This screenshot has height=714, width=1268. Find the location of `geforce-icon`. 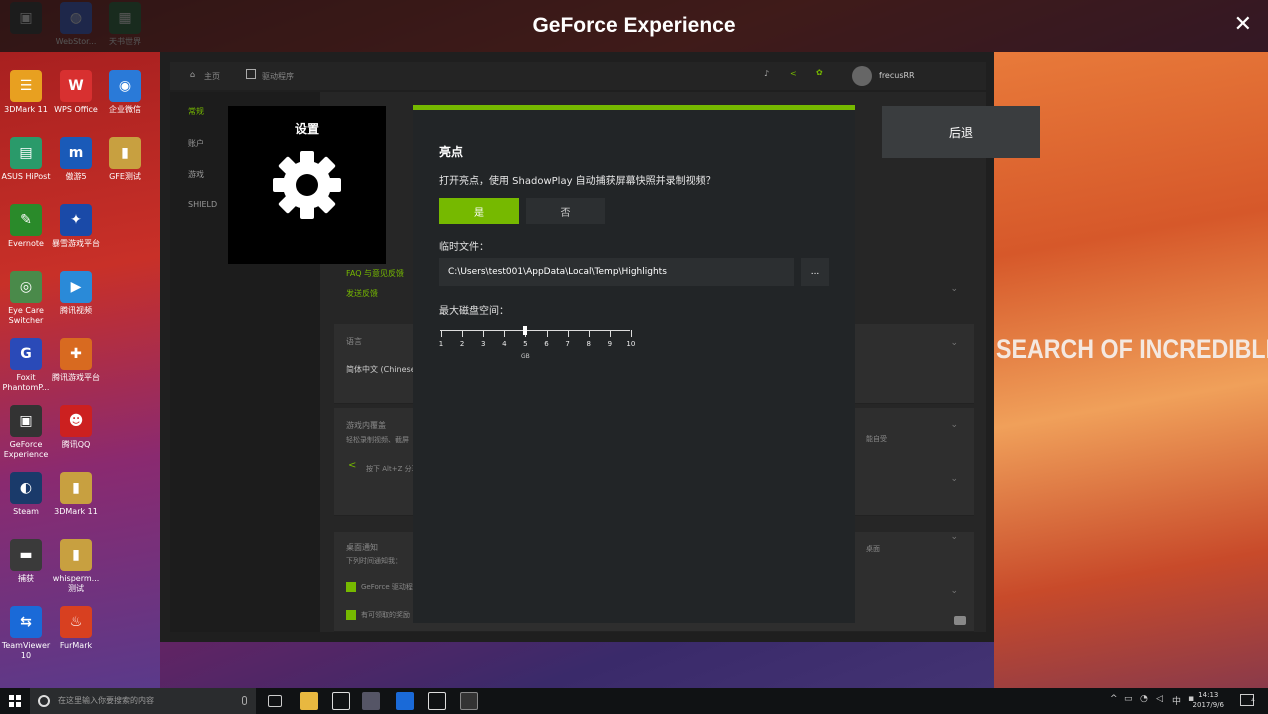

geforce-icon is located at coordinates (469, 701).